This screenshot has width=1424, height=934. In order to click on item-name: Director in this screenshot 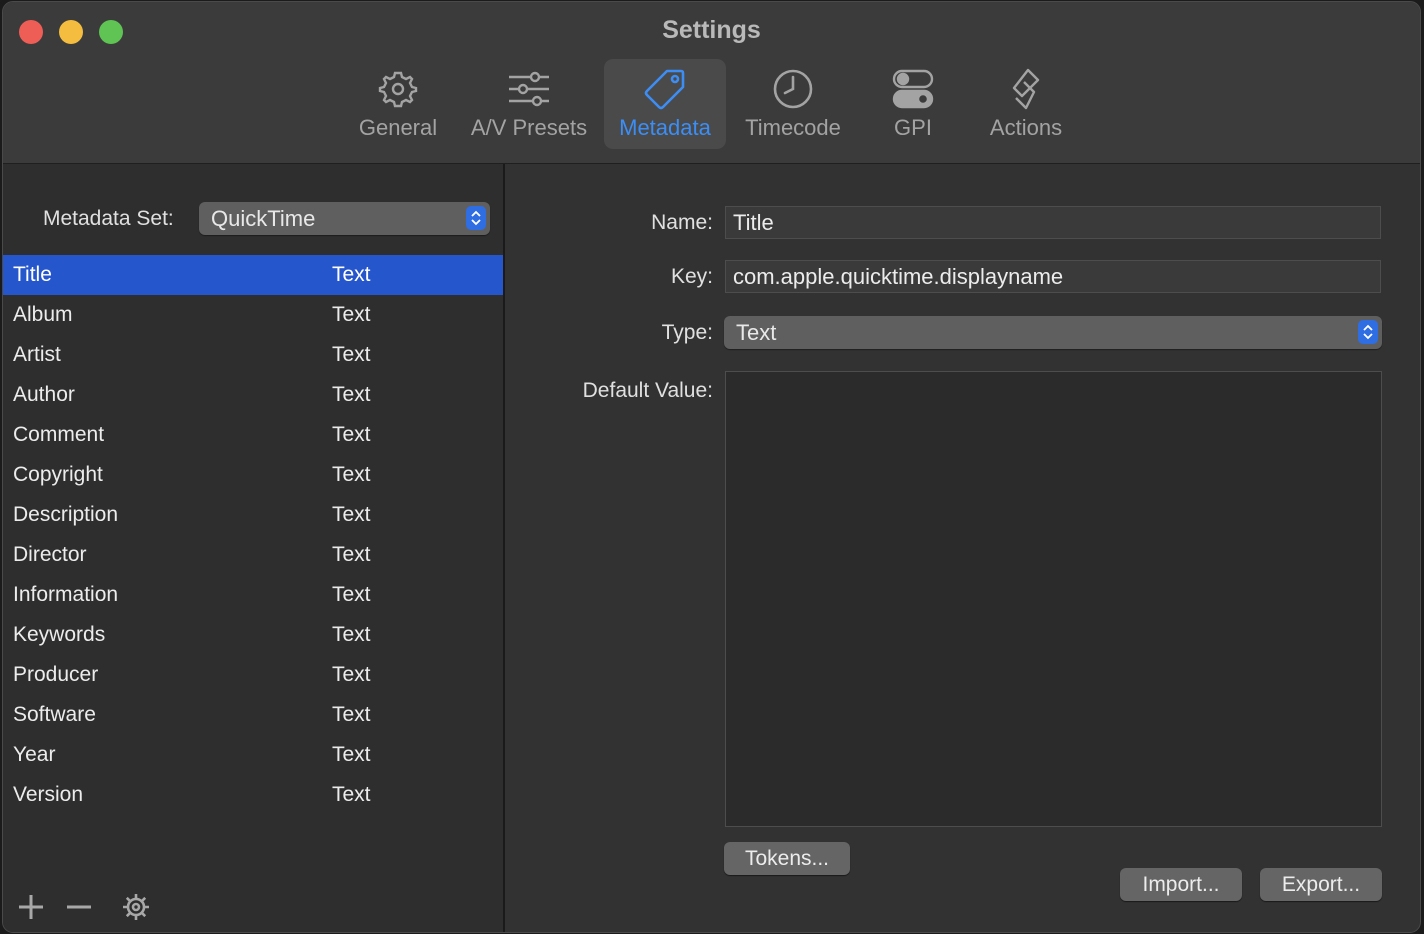, I will do `click(50, 554)`.